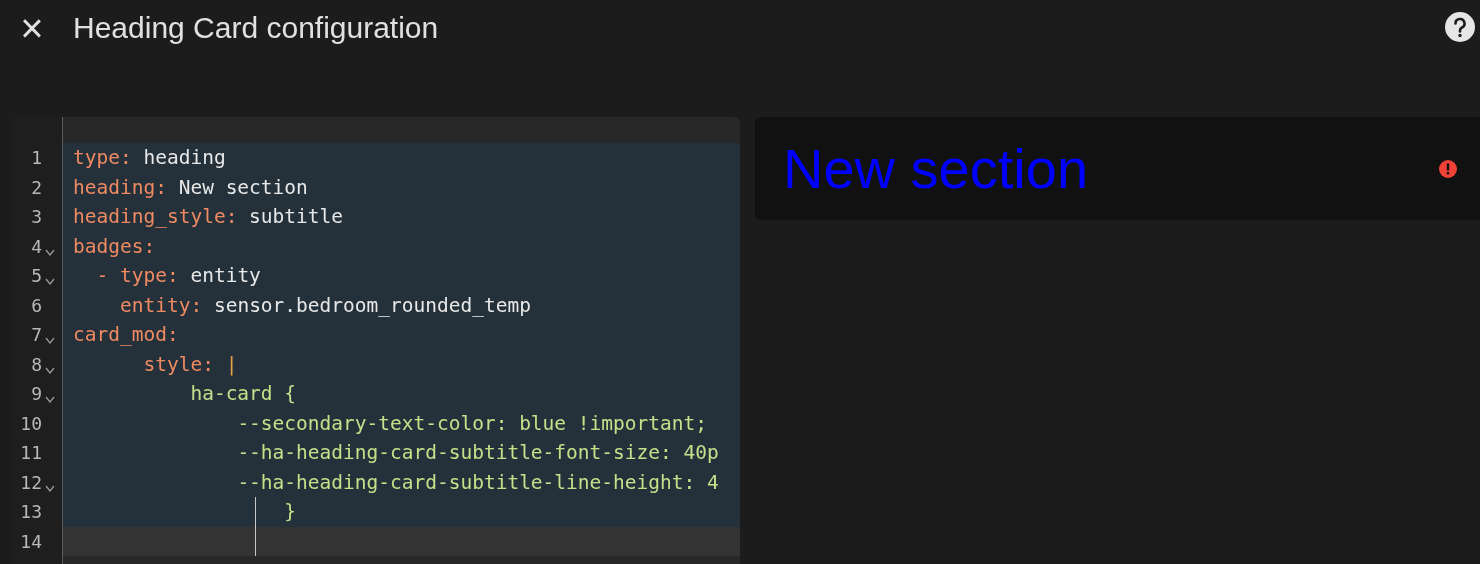  What do you see at coordinates (290, 512) in the screenshot?
I see `code-line: }` at bounding box center [290, 512].